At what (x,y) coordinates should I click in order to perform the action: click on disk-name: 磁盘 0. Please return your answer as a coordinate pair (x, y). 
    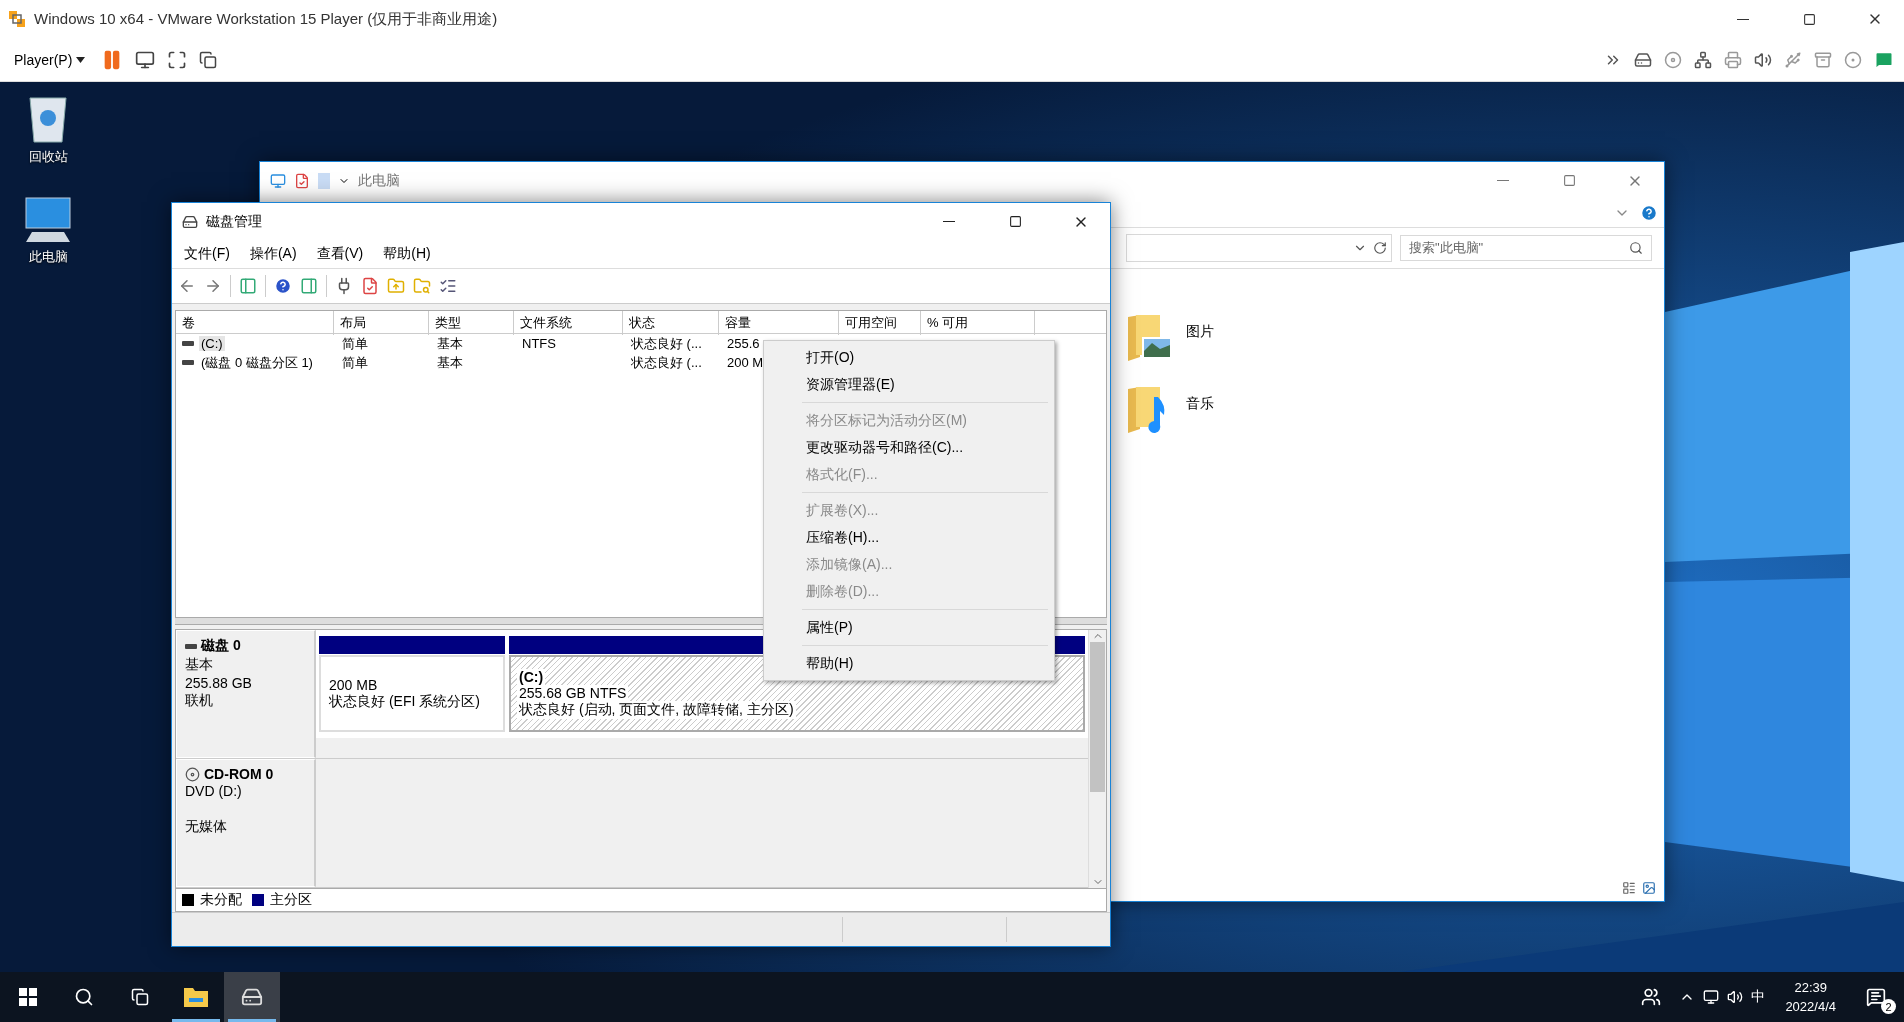
    Looking at the image, I should click on (221, 646).